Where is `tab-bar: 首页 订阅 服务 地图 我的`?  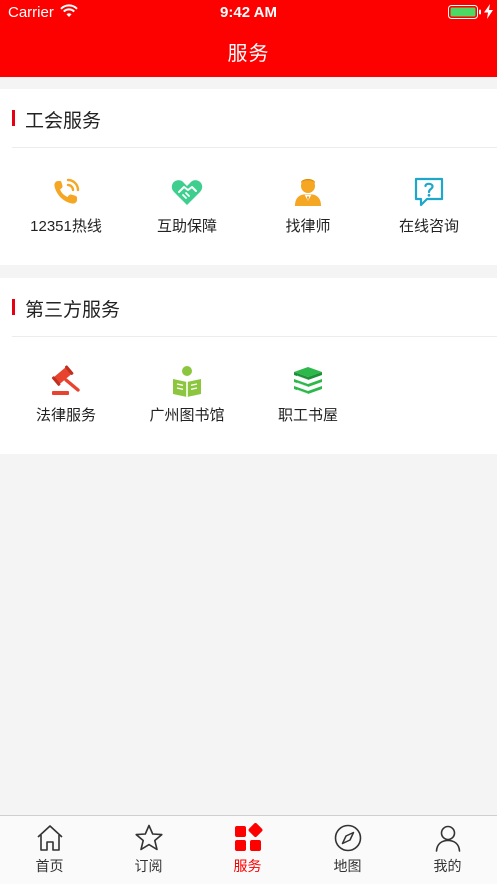 tab-bar: 首页 订阅 服务 地图 我的 is located at coordinates (248, 849).